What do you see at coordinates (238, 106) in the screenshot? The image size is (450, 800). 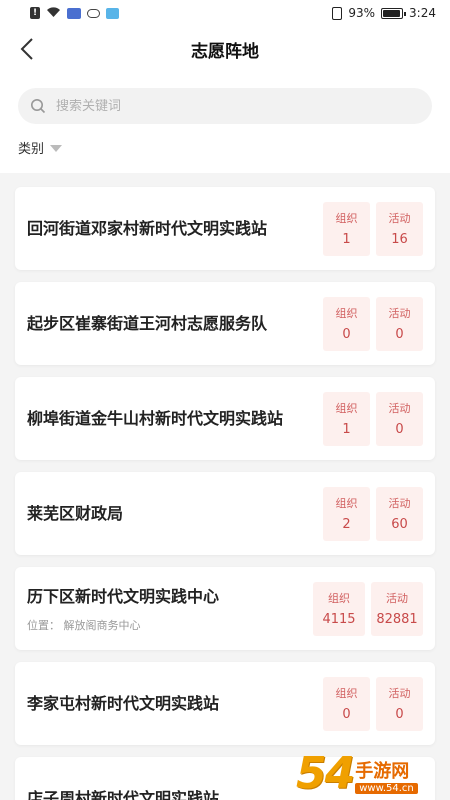 I see `search-input` at bounding box center [238, 106].